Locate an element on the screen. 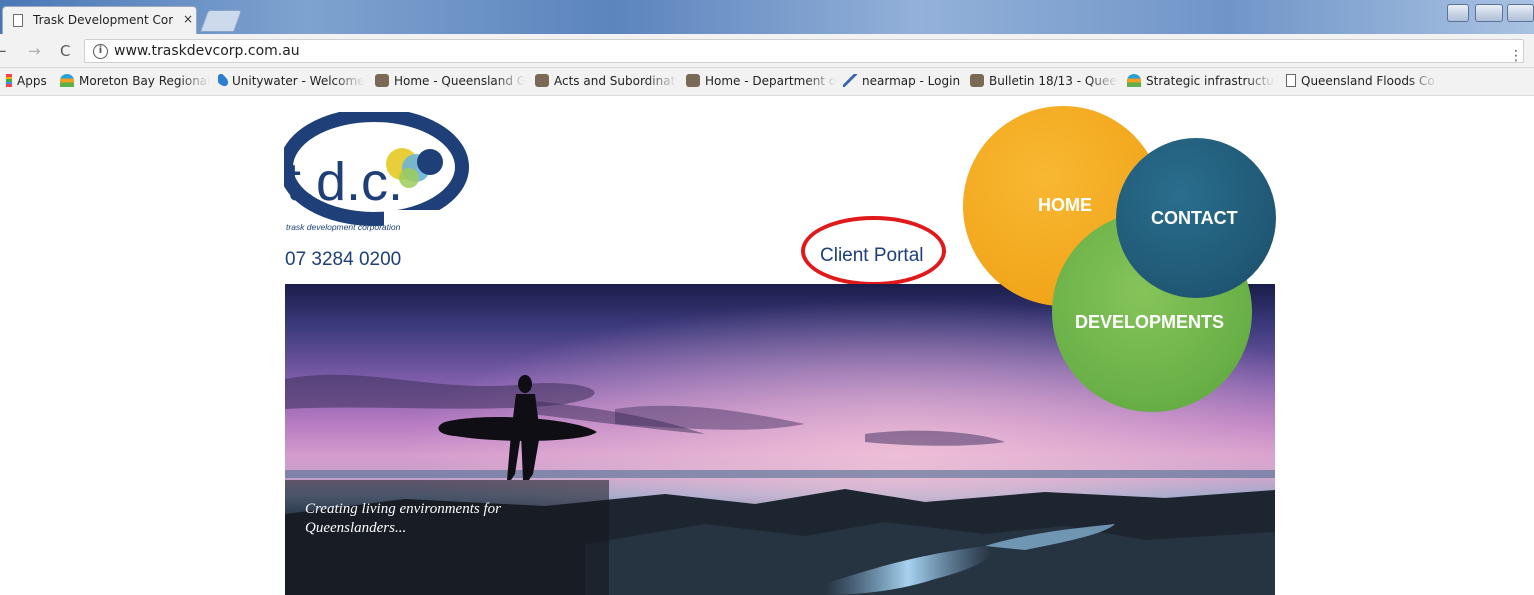  water-drop-icon is located at coordinates (224, 81).